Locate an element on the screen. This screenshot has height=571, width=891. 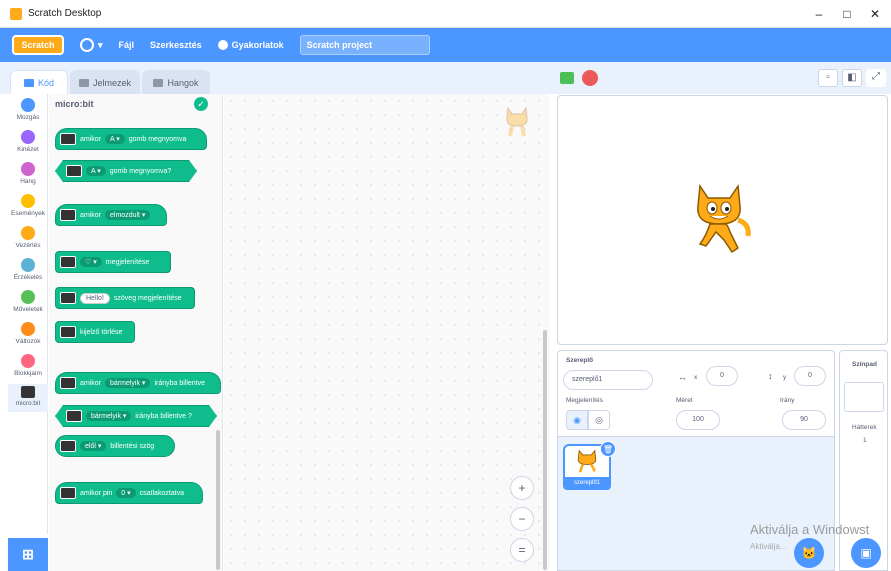
palette-scrollbar is located at coordinates (218, 500).